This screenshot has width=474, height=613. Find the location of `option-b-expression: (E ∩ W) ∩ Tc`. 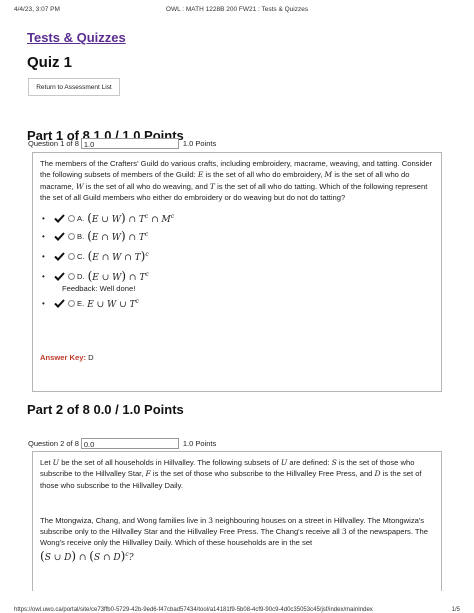

option-b-expression: (E ∩ W) ∩ Tc is located at coordinates (118, 235).